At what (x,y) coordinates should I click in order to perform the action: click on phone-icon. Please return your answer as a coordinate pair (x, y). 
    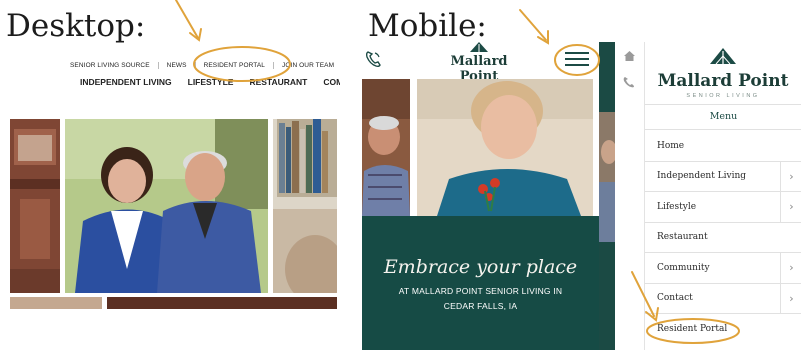
    Looking at the image, I should click on (373, 59).